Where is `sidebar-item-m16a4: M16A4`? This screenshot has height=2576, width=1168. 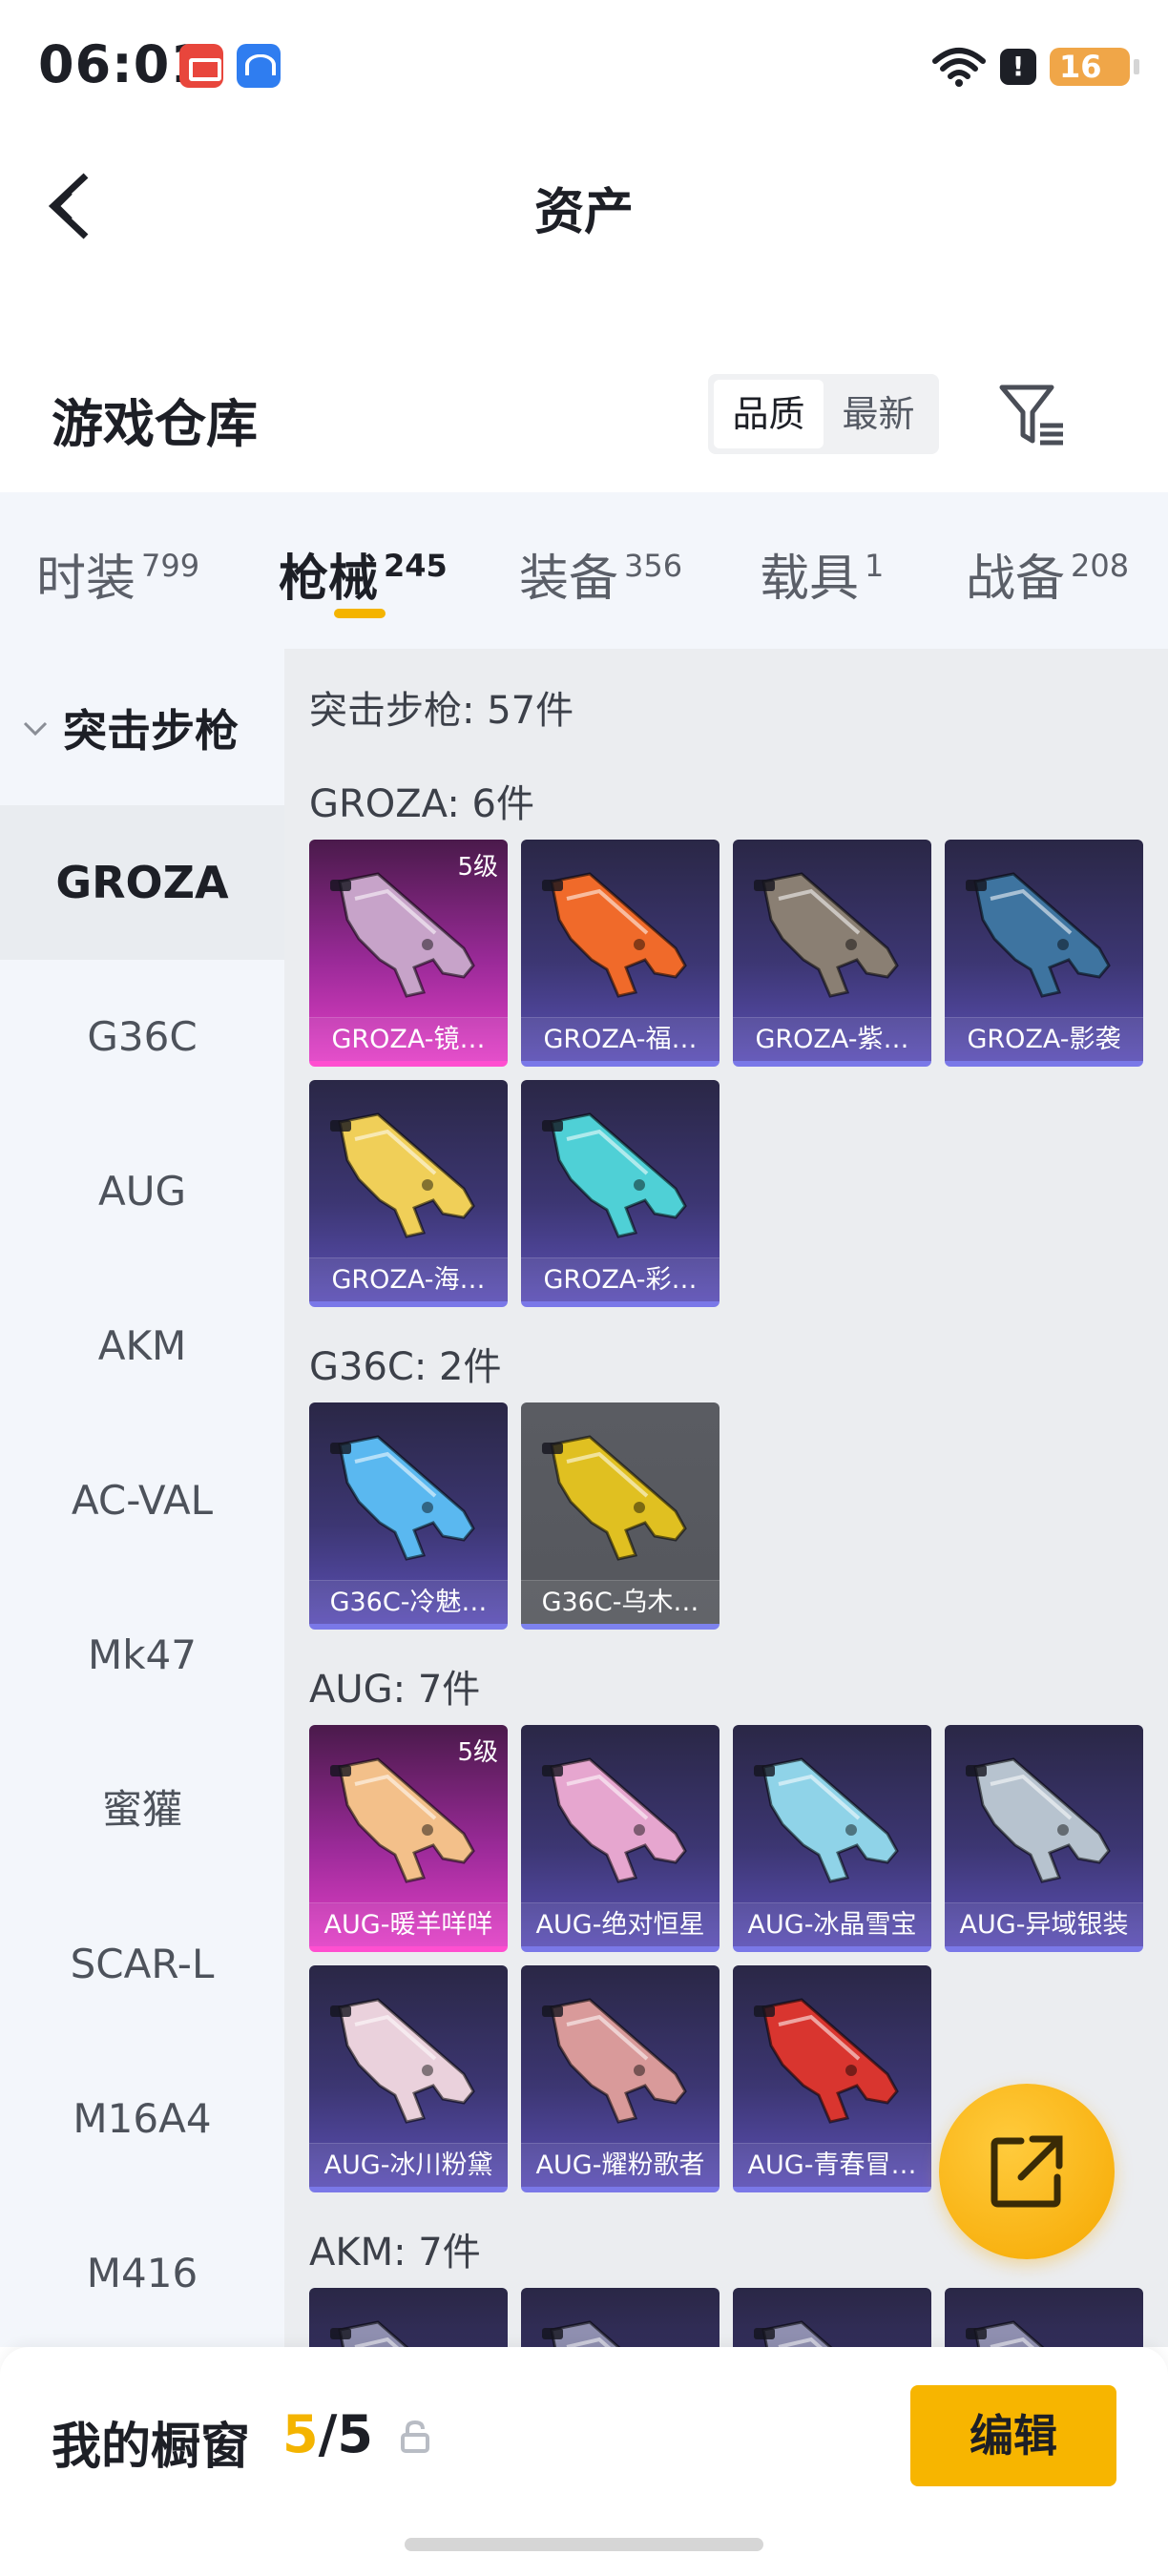
sidebar-item-m16a4: M16A4 is located at coordinates (142, 2119).